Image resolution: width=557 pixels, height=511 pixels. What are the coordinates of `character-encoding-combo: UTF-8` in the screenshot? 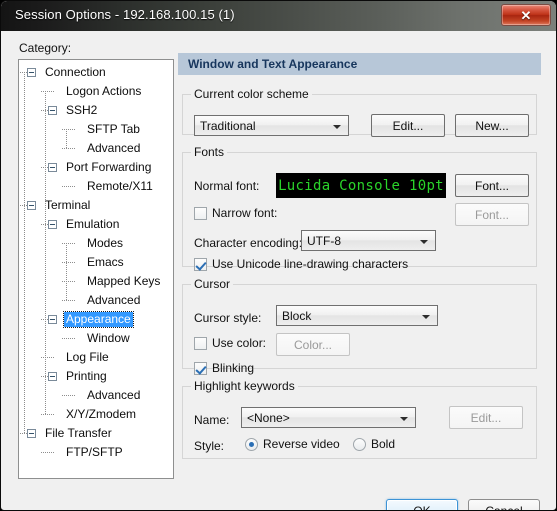 It's located at (368, 240).